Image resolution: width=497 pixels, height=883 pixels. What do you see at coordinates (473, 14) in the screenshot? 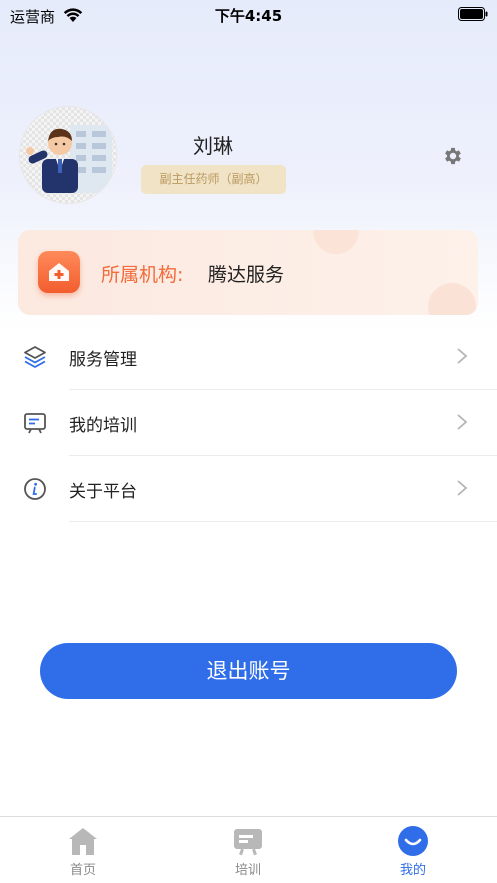
I see `battery-icon` at bounding box center [473, 14].